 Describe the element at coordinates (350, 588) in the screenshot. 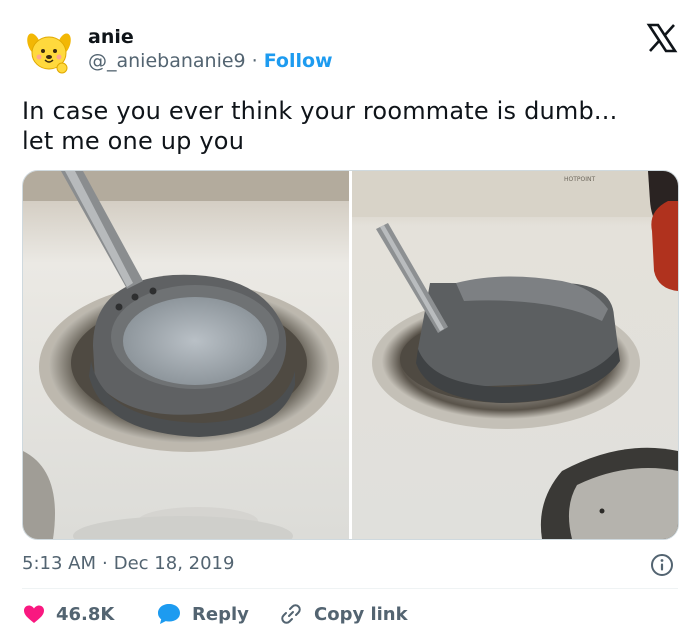

I see `divider-rule` at that location.